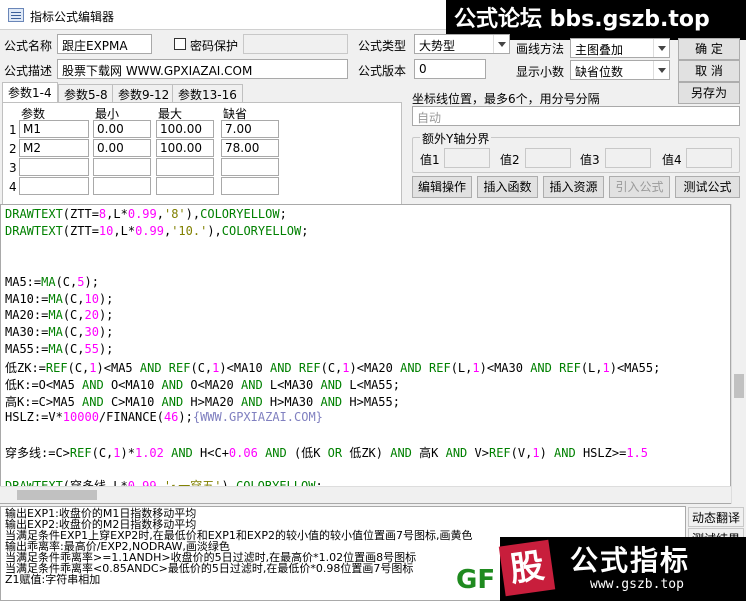  Describe the element at coordinates (507, 187) in the screenshot. I see `insert-function-button: 插入函数` at that location.